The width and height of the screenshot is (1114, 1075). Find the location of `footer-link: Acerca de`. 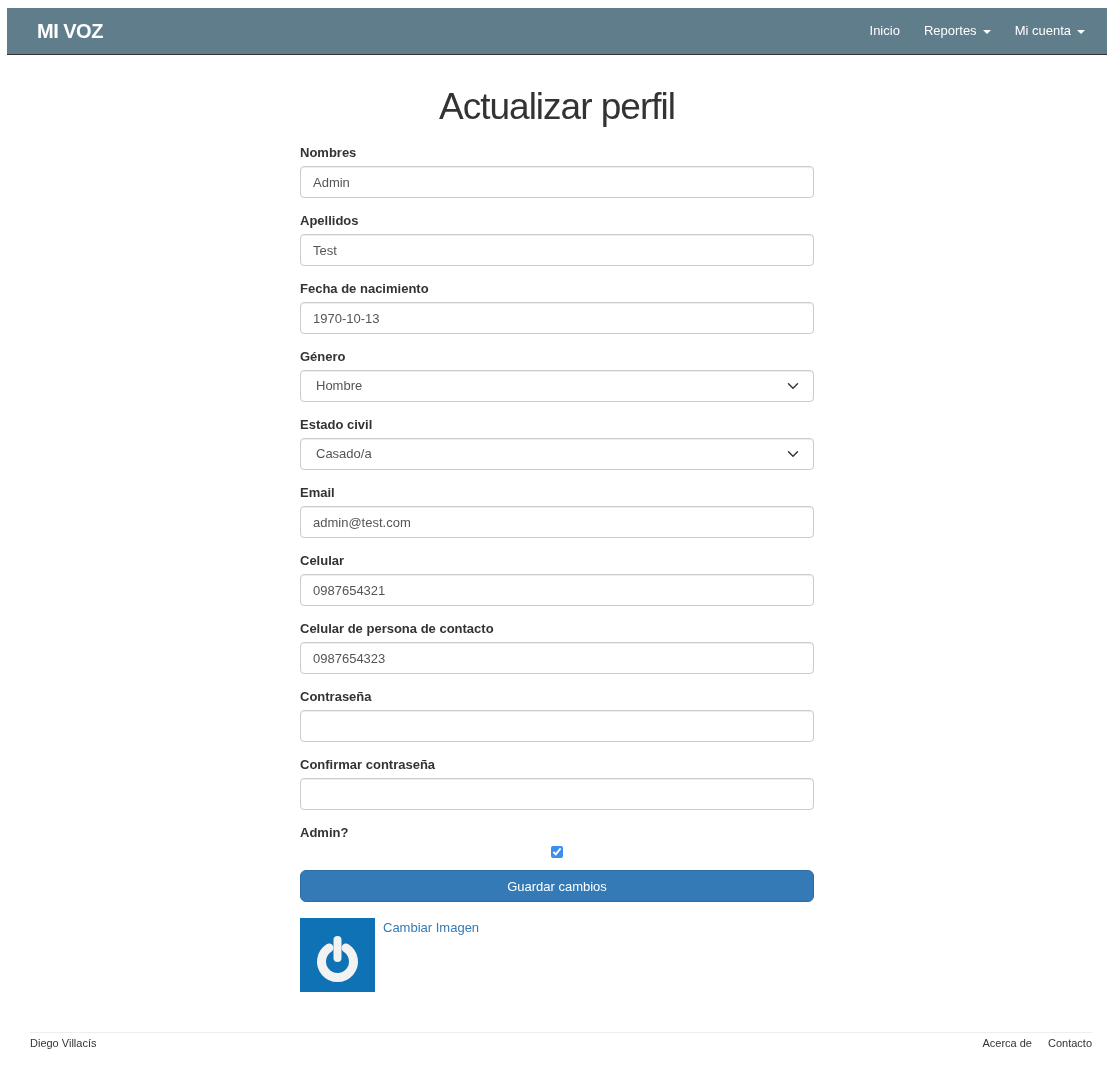

footer-link: Acerca de is located at coordinates (1007, 1043).